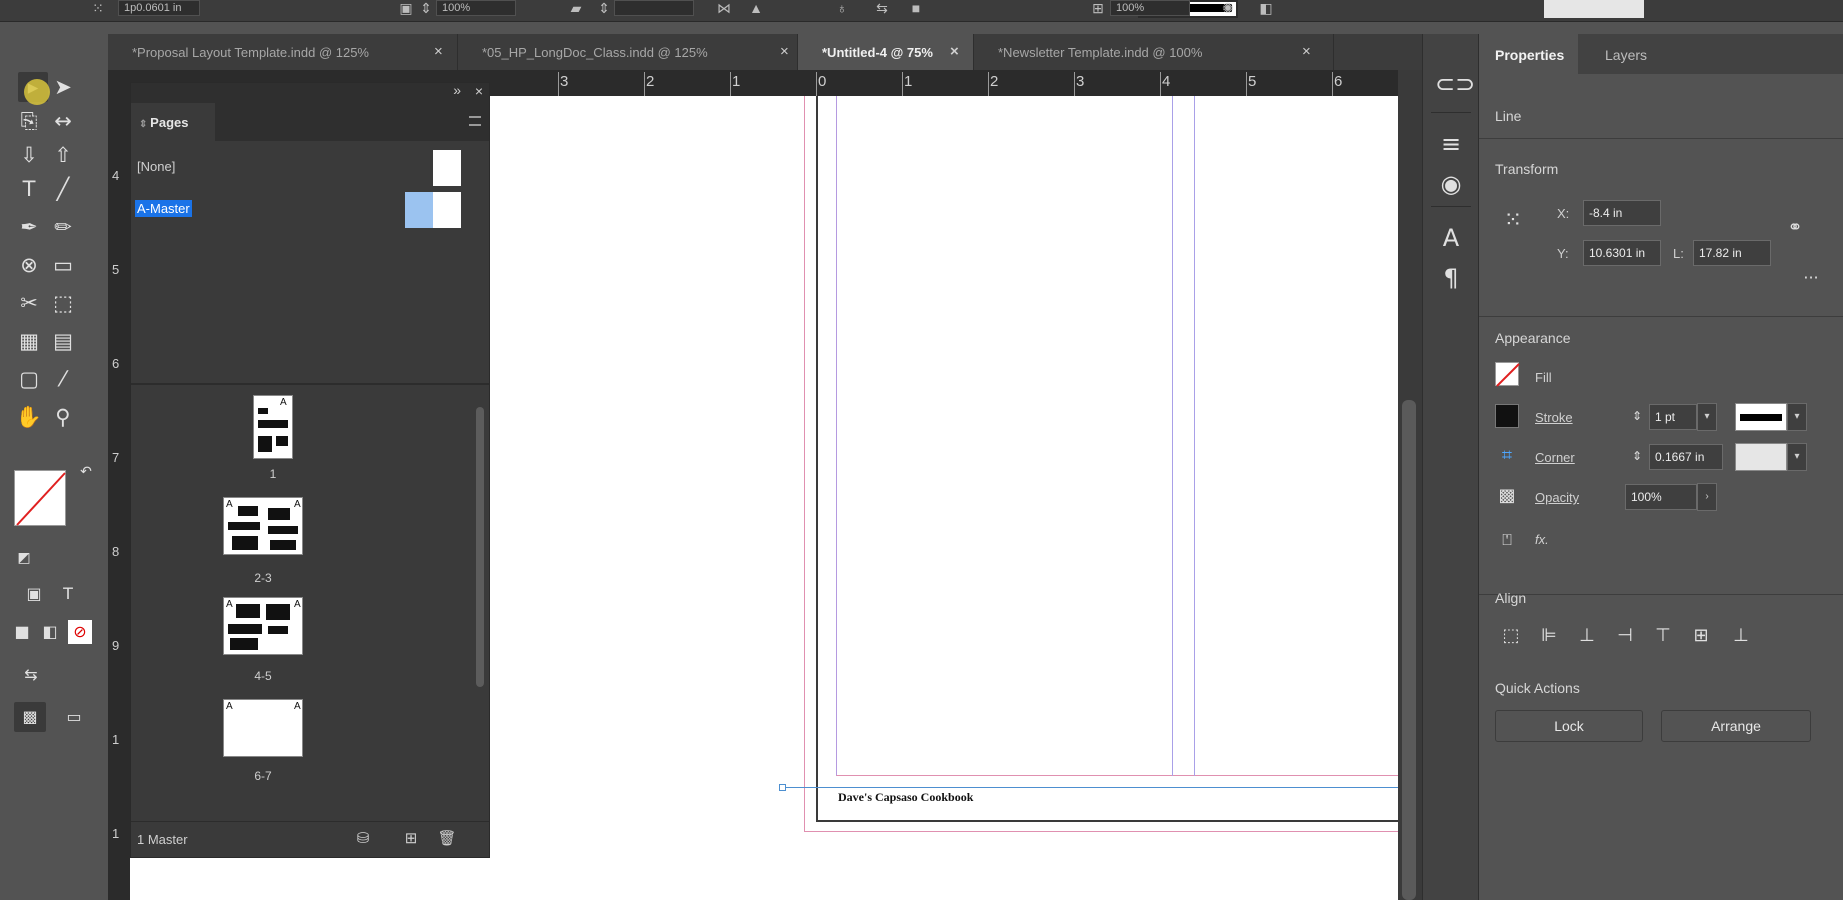  I want to click on line-tool-icon: ╱, so click(63, 189).